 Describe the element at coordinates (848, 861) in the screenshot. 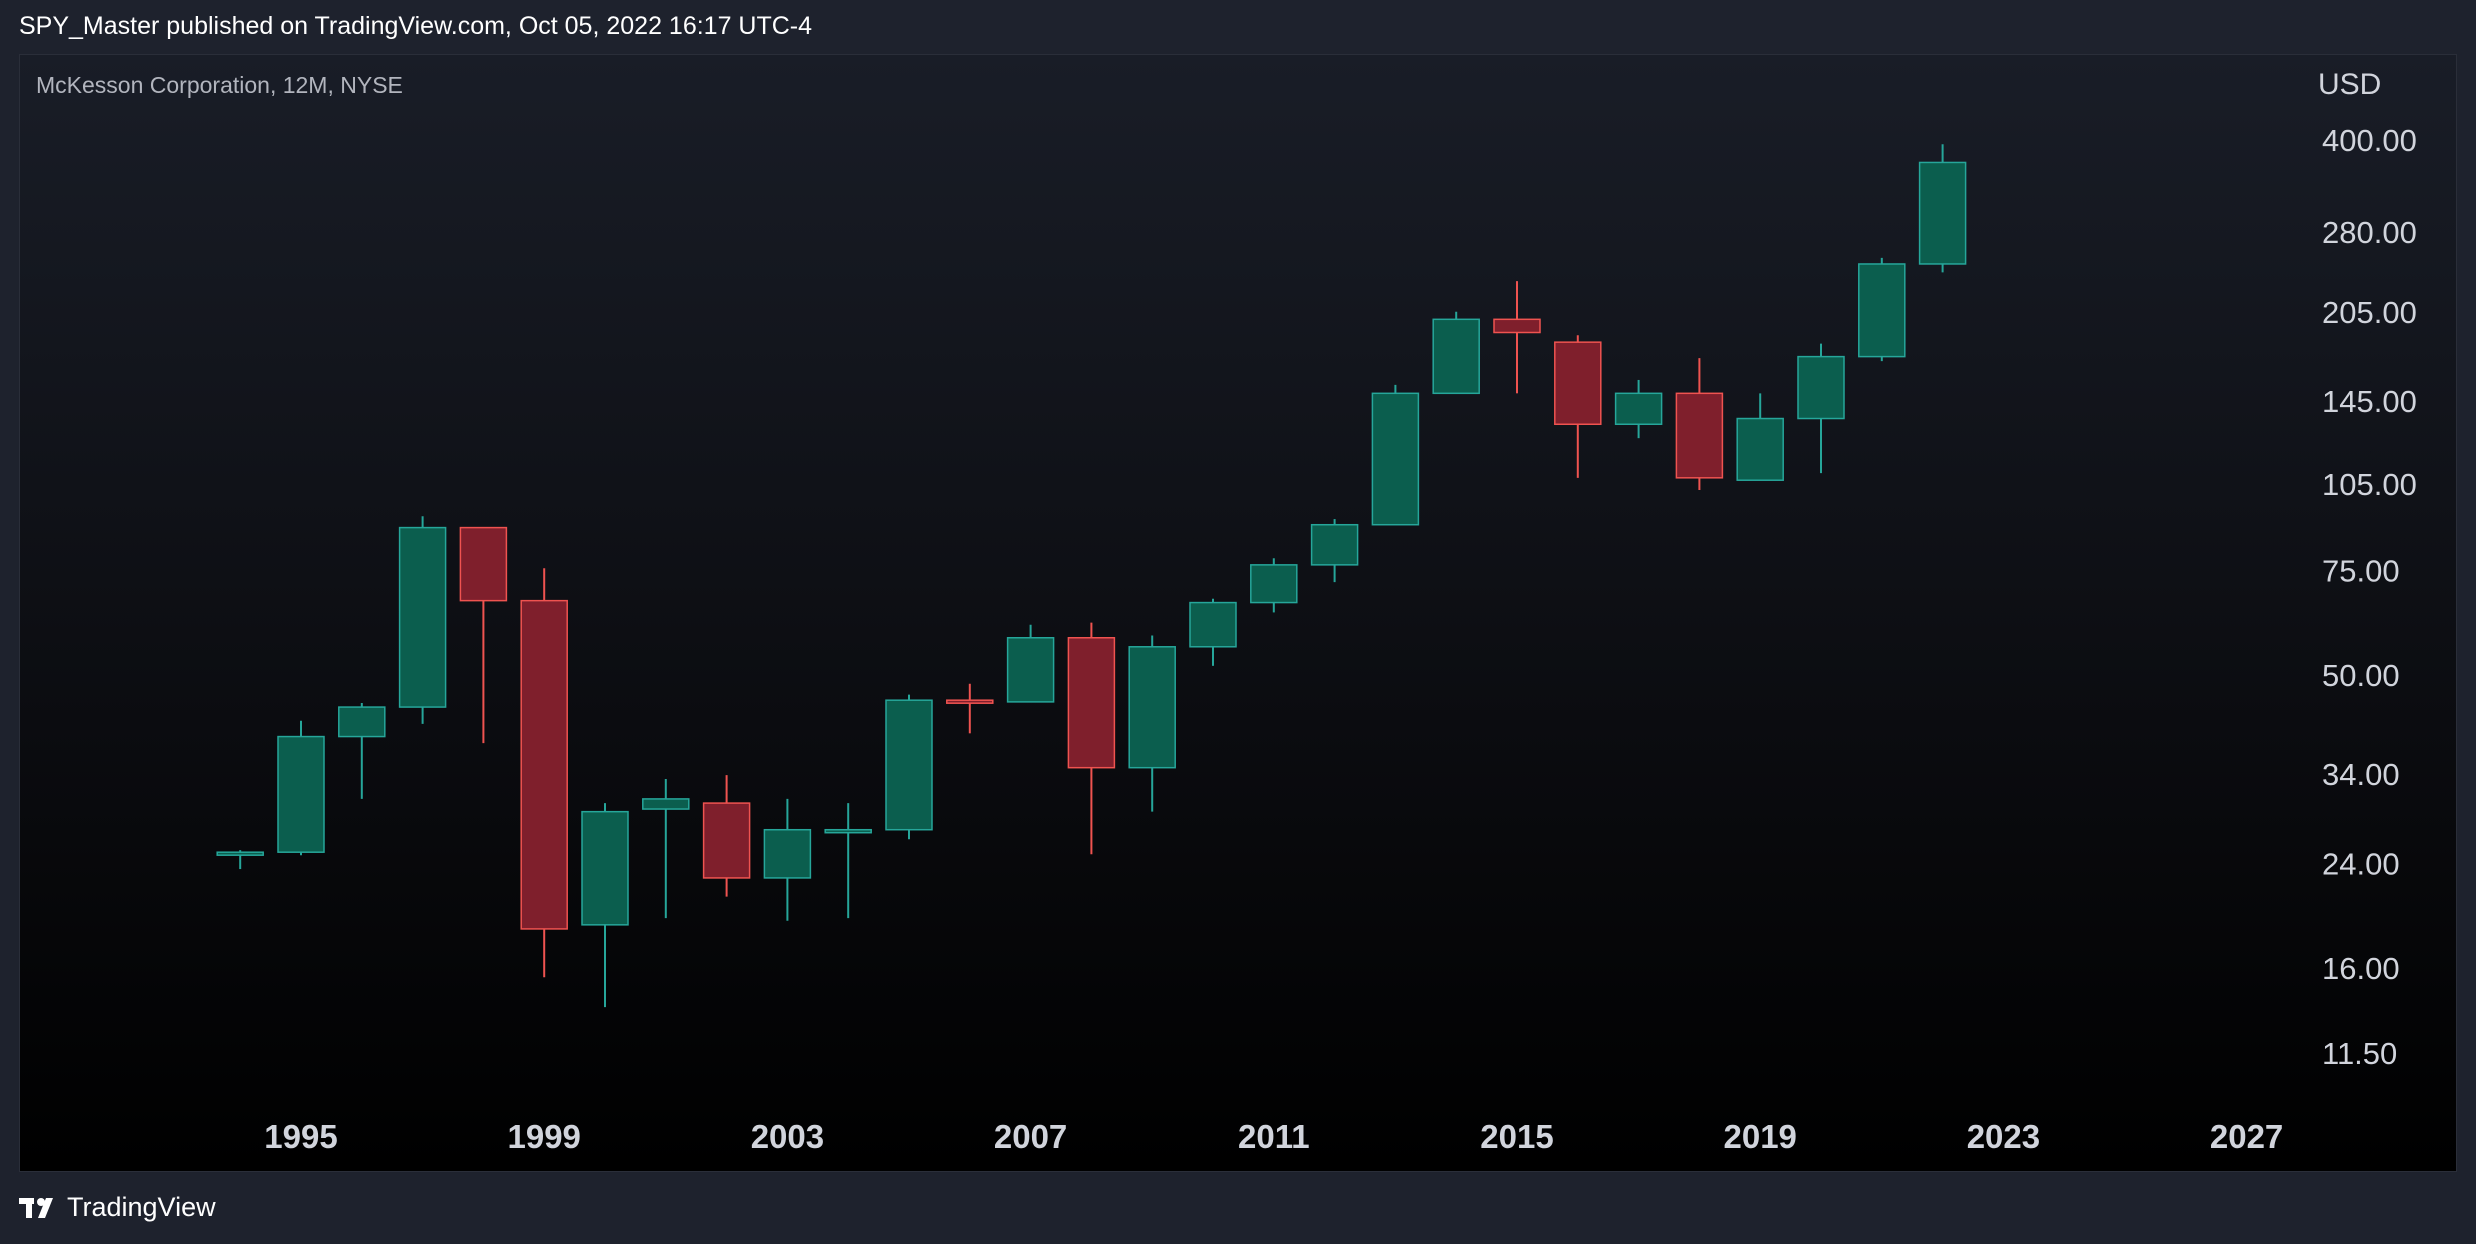

I see `candle-2004` at that location.